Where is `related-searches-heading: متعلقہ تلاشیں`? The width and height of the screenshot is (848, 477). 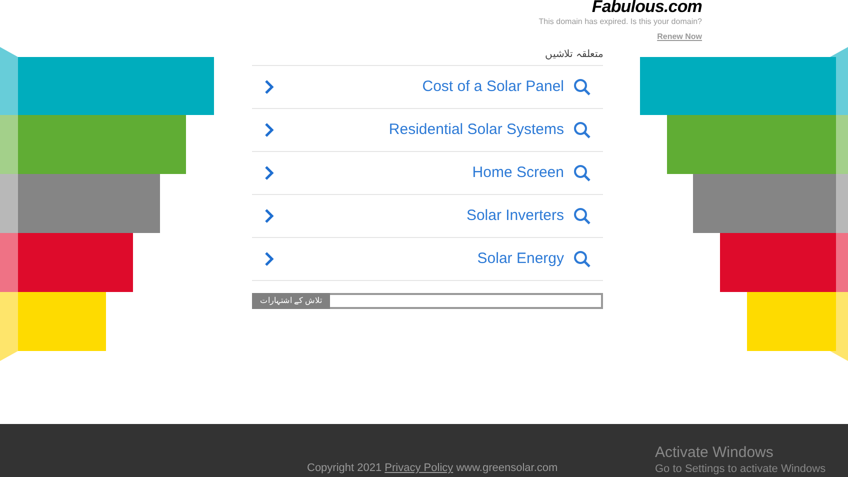 related-searches-heading: متعلقہ تلاشیں is located at coordinates (573, 55).